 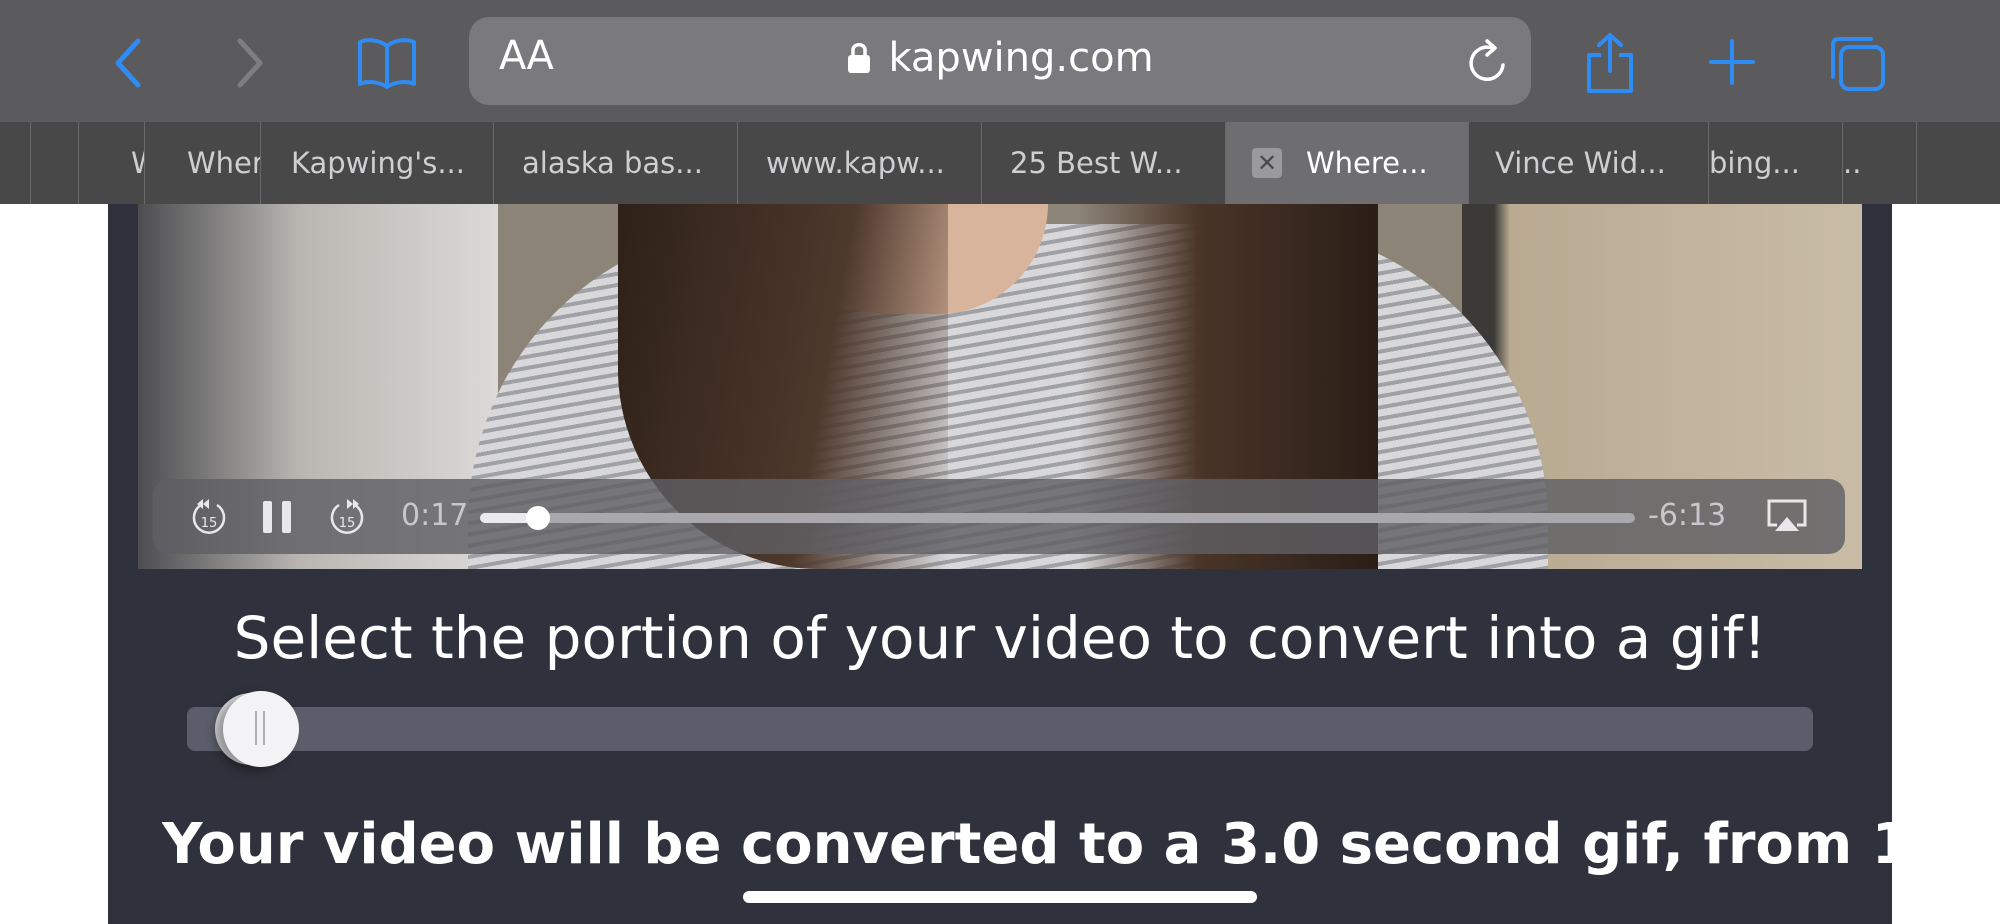 What do you see at coordinates (137, 163) in the screenshot?
I see `tab-label: W` at bounding box center [137, 163].